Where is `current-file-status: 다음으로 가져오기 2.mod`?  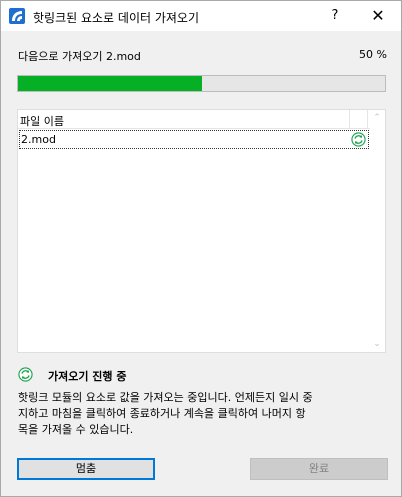 current-file-status: 다음으로 가져오기 2.mod is located at coordinates (79, 56).